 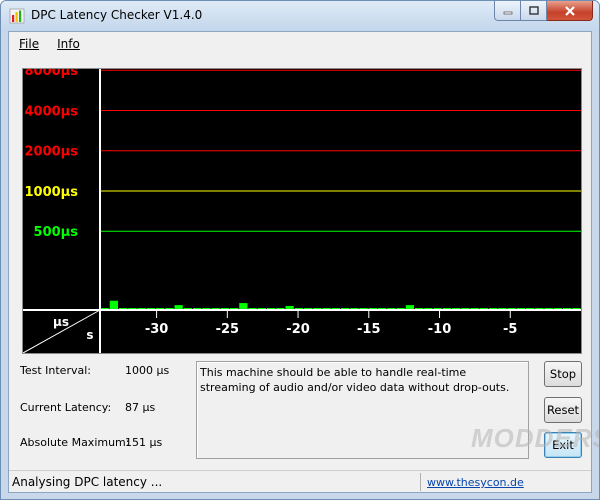 What do you see at coordinates (440, 329) in the screenshot?
I see `x-tick-label--10: -10` at bounding box center [440, 329].